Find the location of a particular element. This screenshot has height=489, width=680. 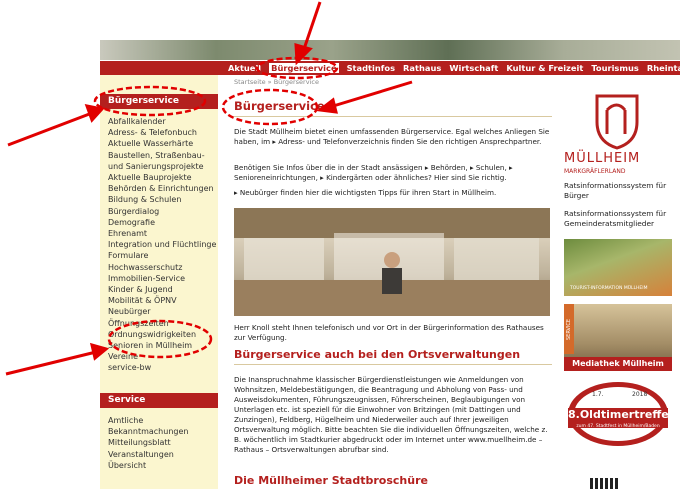

highlight-ordnungswidrigkeiten-ellipse is located at coordinates (160, 339).